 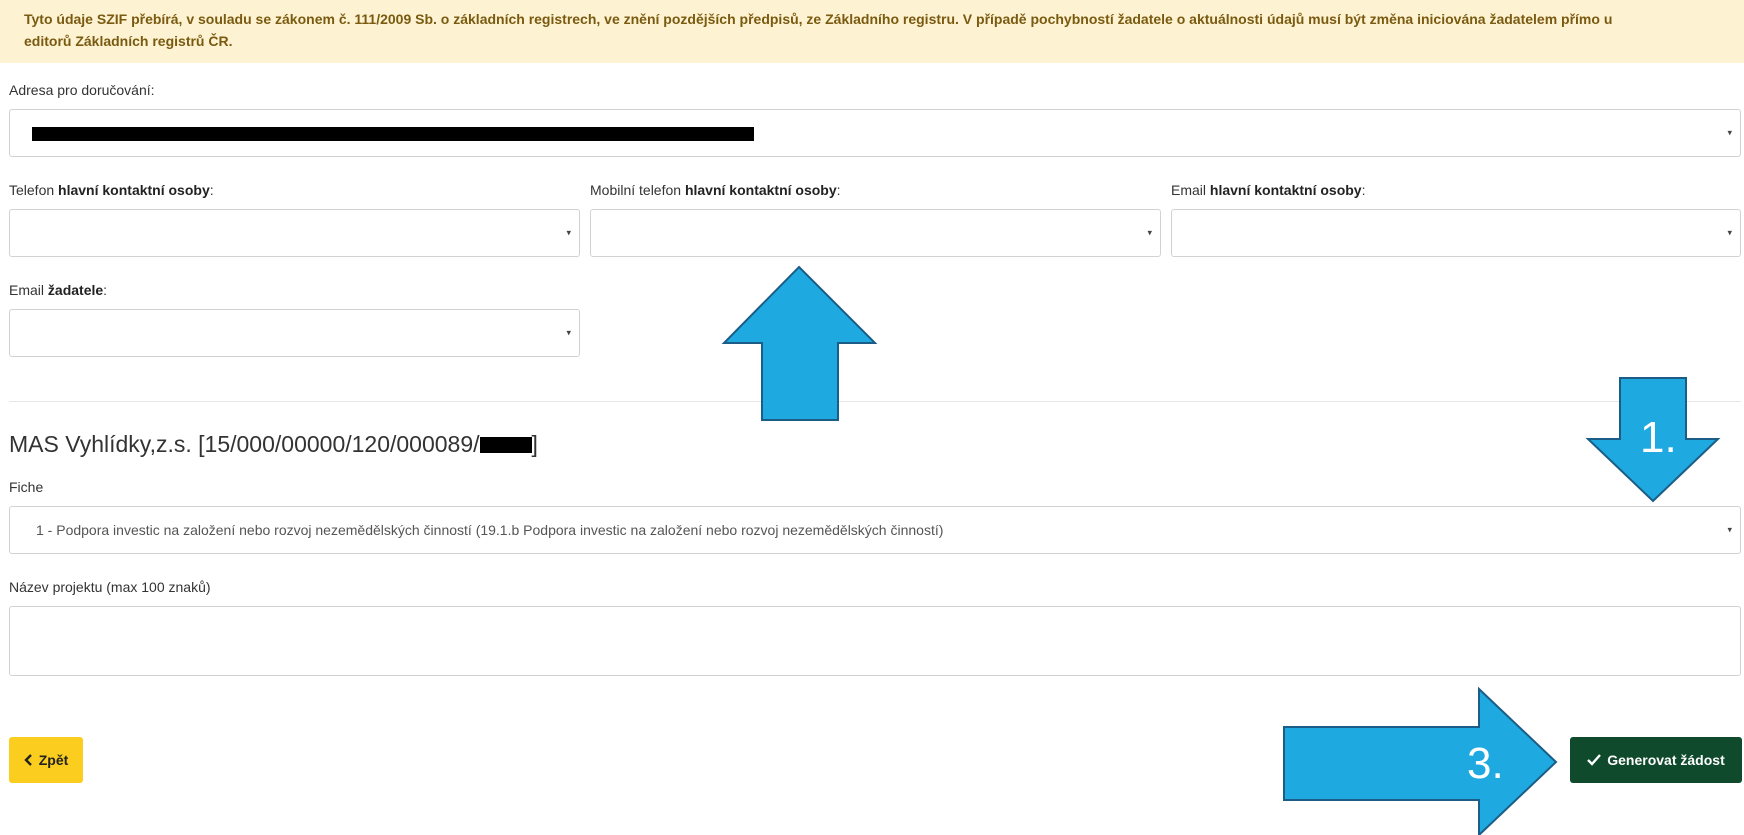 I want to click on step-1-label: 1., so click(x=1658, y=437).